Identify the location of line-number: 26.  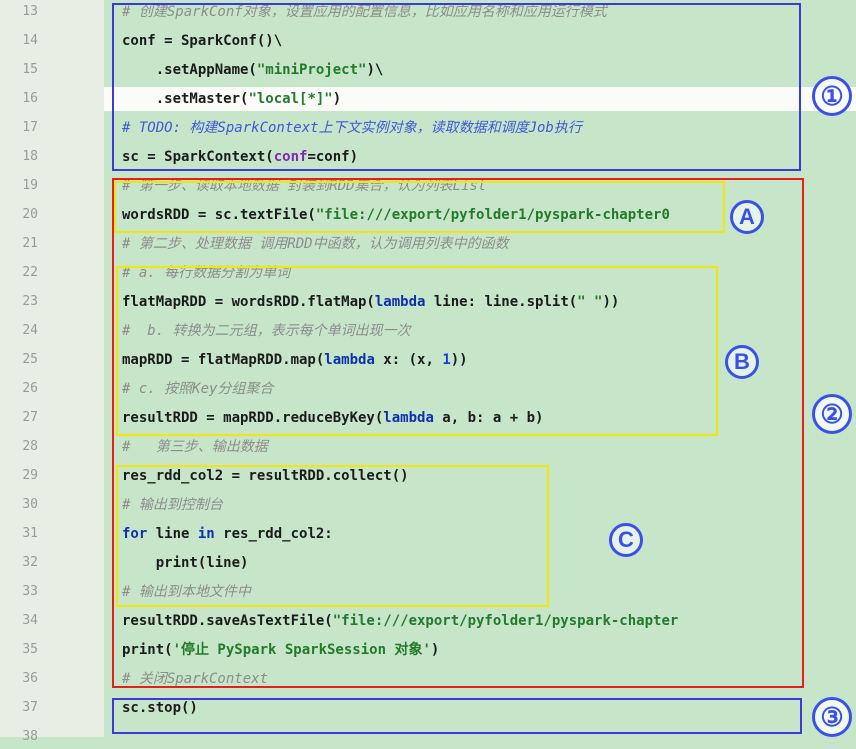
(30, 388).